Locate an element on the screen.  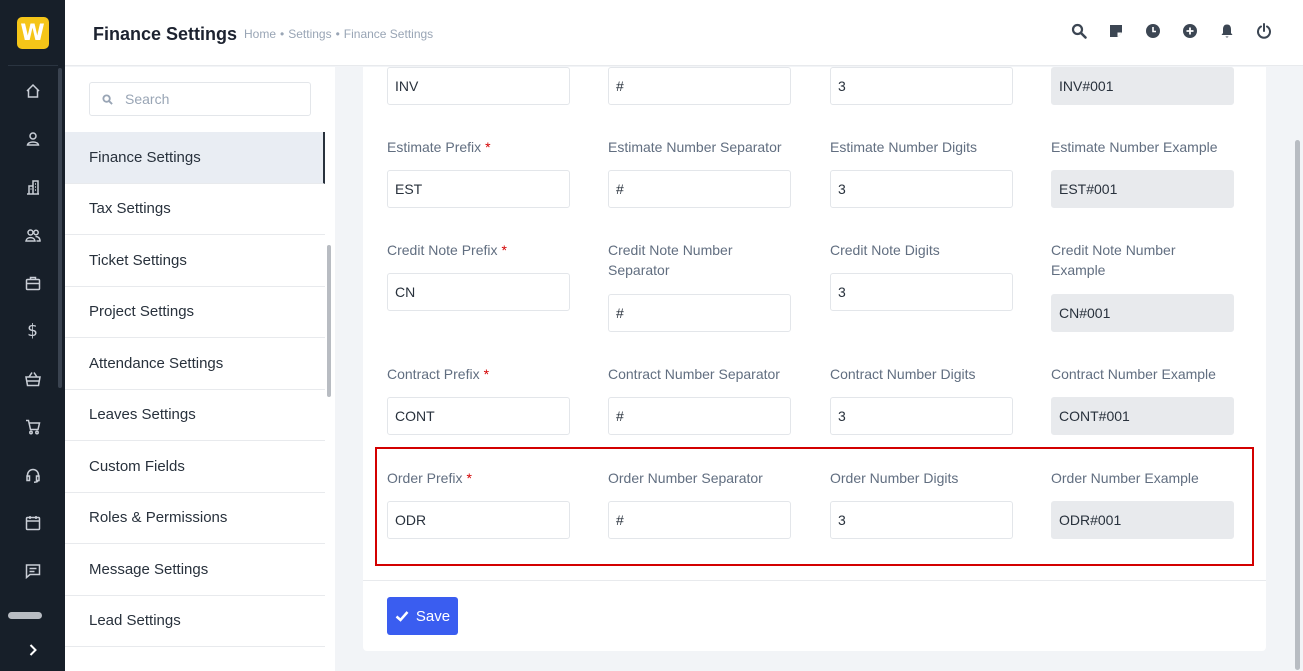
estimate-digits-label: Estimate Number Digits is located at coordinates (904, 147).